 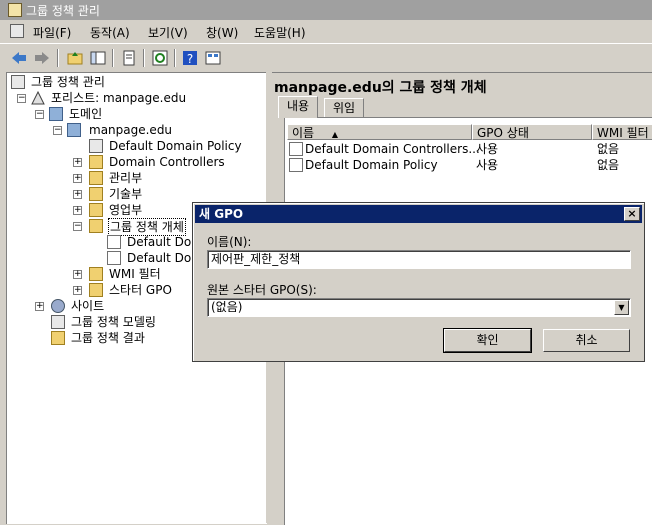 What do you see at coordinates (96, 274) in the screenshot?
I see `wmi-folder-icon` at bounding box center [96, 274].